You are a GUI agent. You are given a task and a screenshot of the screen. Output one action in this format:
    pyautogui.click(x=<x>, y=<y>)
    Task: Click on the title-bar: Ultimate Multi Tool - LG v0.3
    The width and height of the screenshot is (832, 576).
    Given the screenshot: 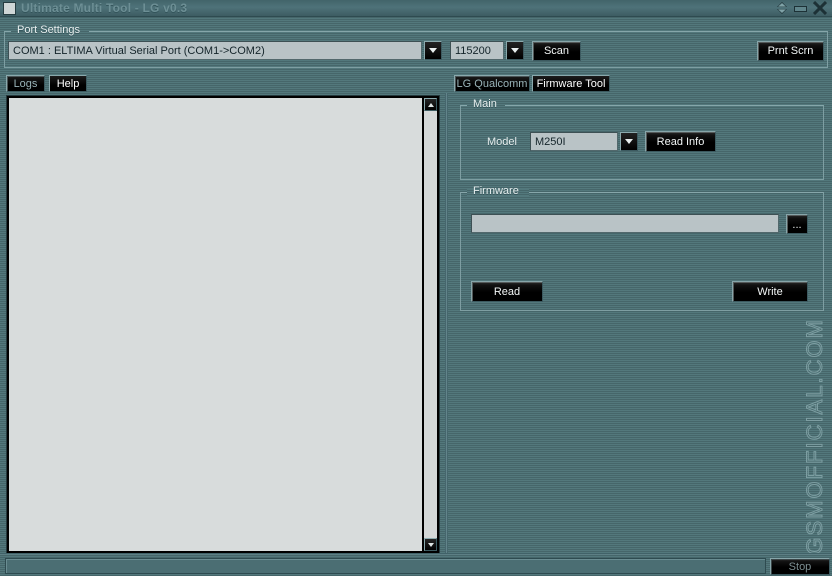 What is the action you would take?
    pyautogui.click(x=416, y=8)
    